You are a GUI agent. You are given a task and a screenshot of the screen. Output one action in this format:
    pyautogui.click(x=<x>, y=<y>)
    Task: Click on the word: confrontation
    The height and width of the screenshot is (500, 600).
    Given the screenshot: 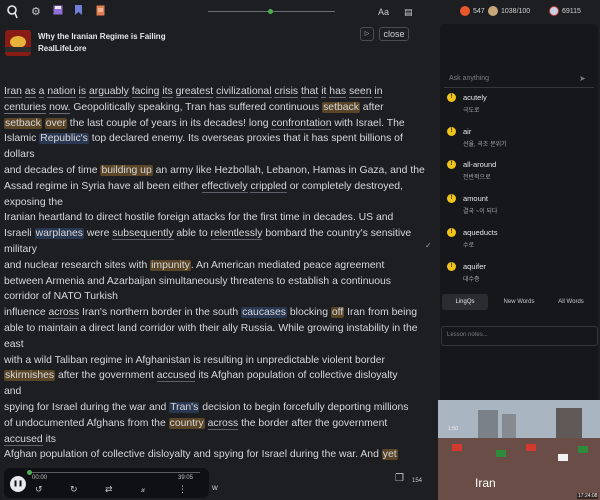 What is the action you would take?
    pyautogui.click(x=301, y=123)
    